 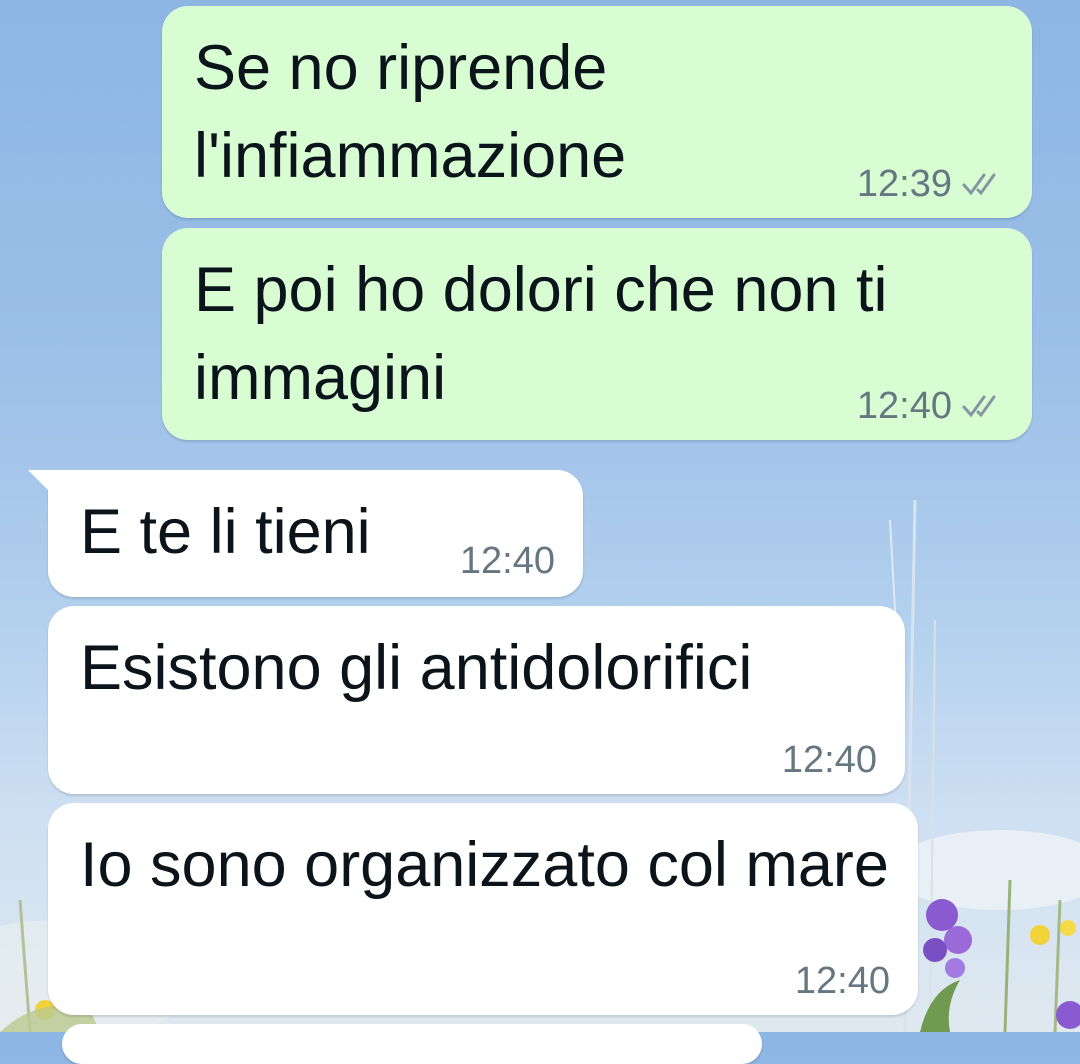 What do you see at coordinates (305, 533) in the screenshot?
I see `incoming-message: E te li tieni 12:40` at bounding box center [305, 533].